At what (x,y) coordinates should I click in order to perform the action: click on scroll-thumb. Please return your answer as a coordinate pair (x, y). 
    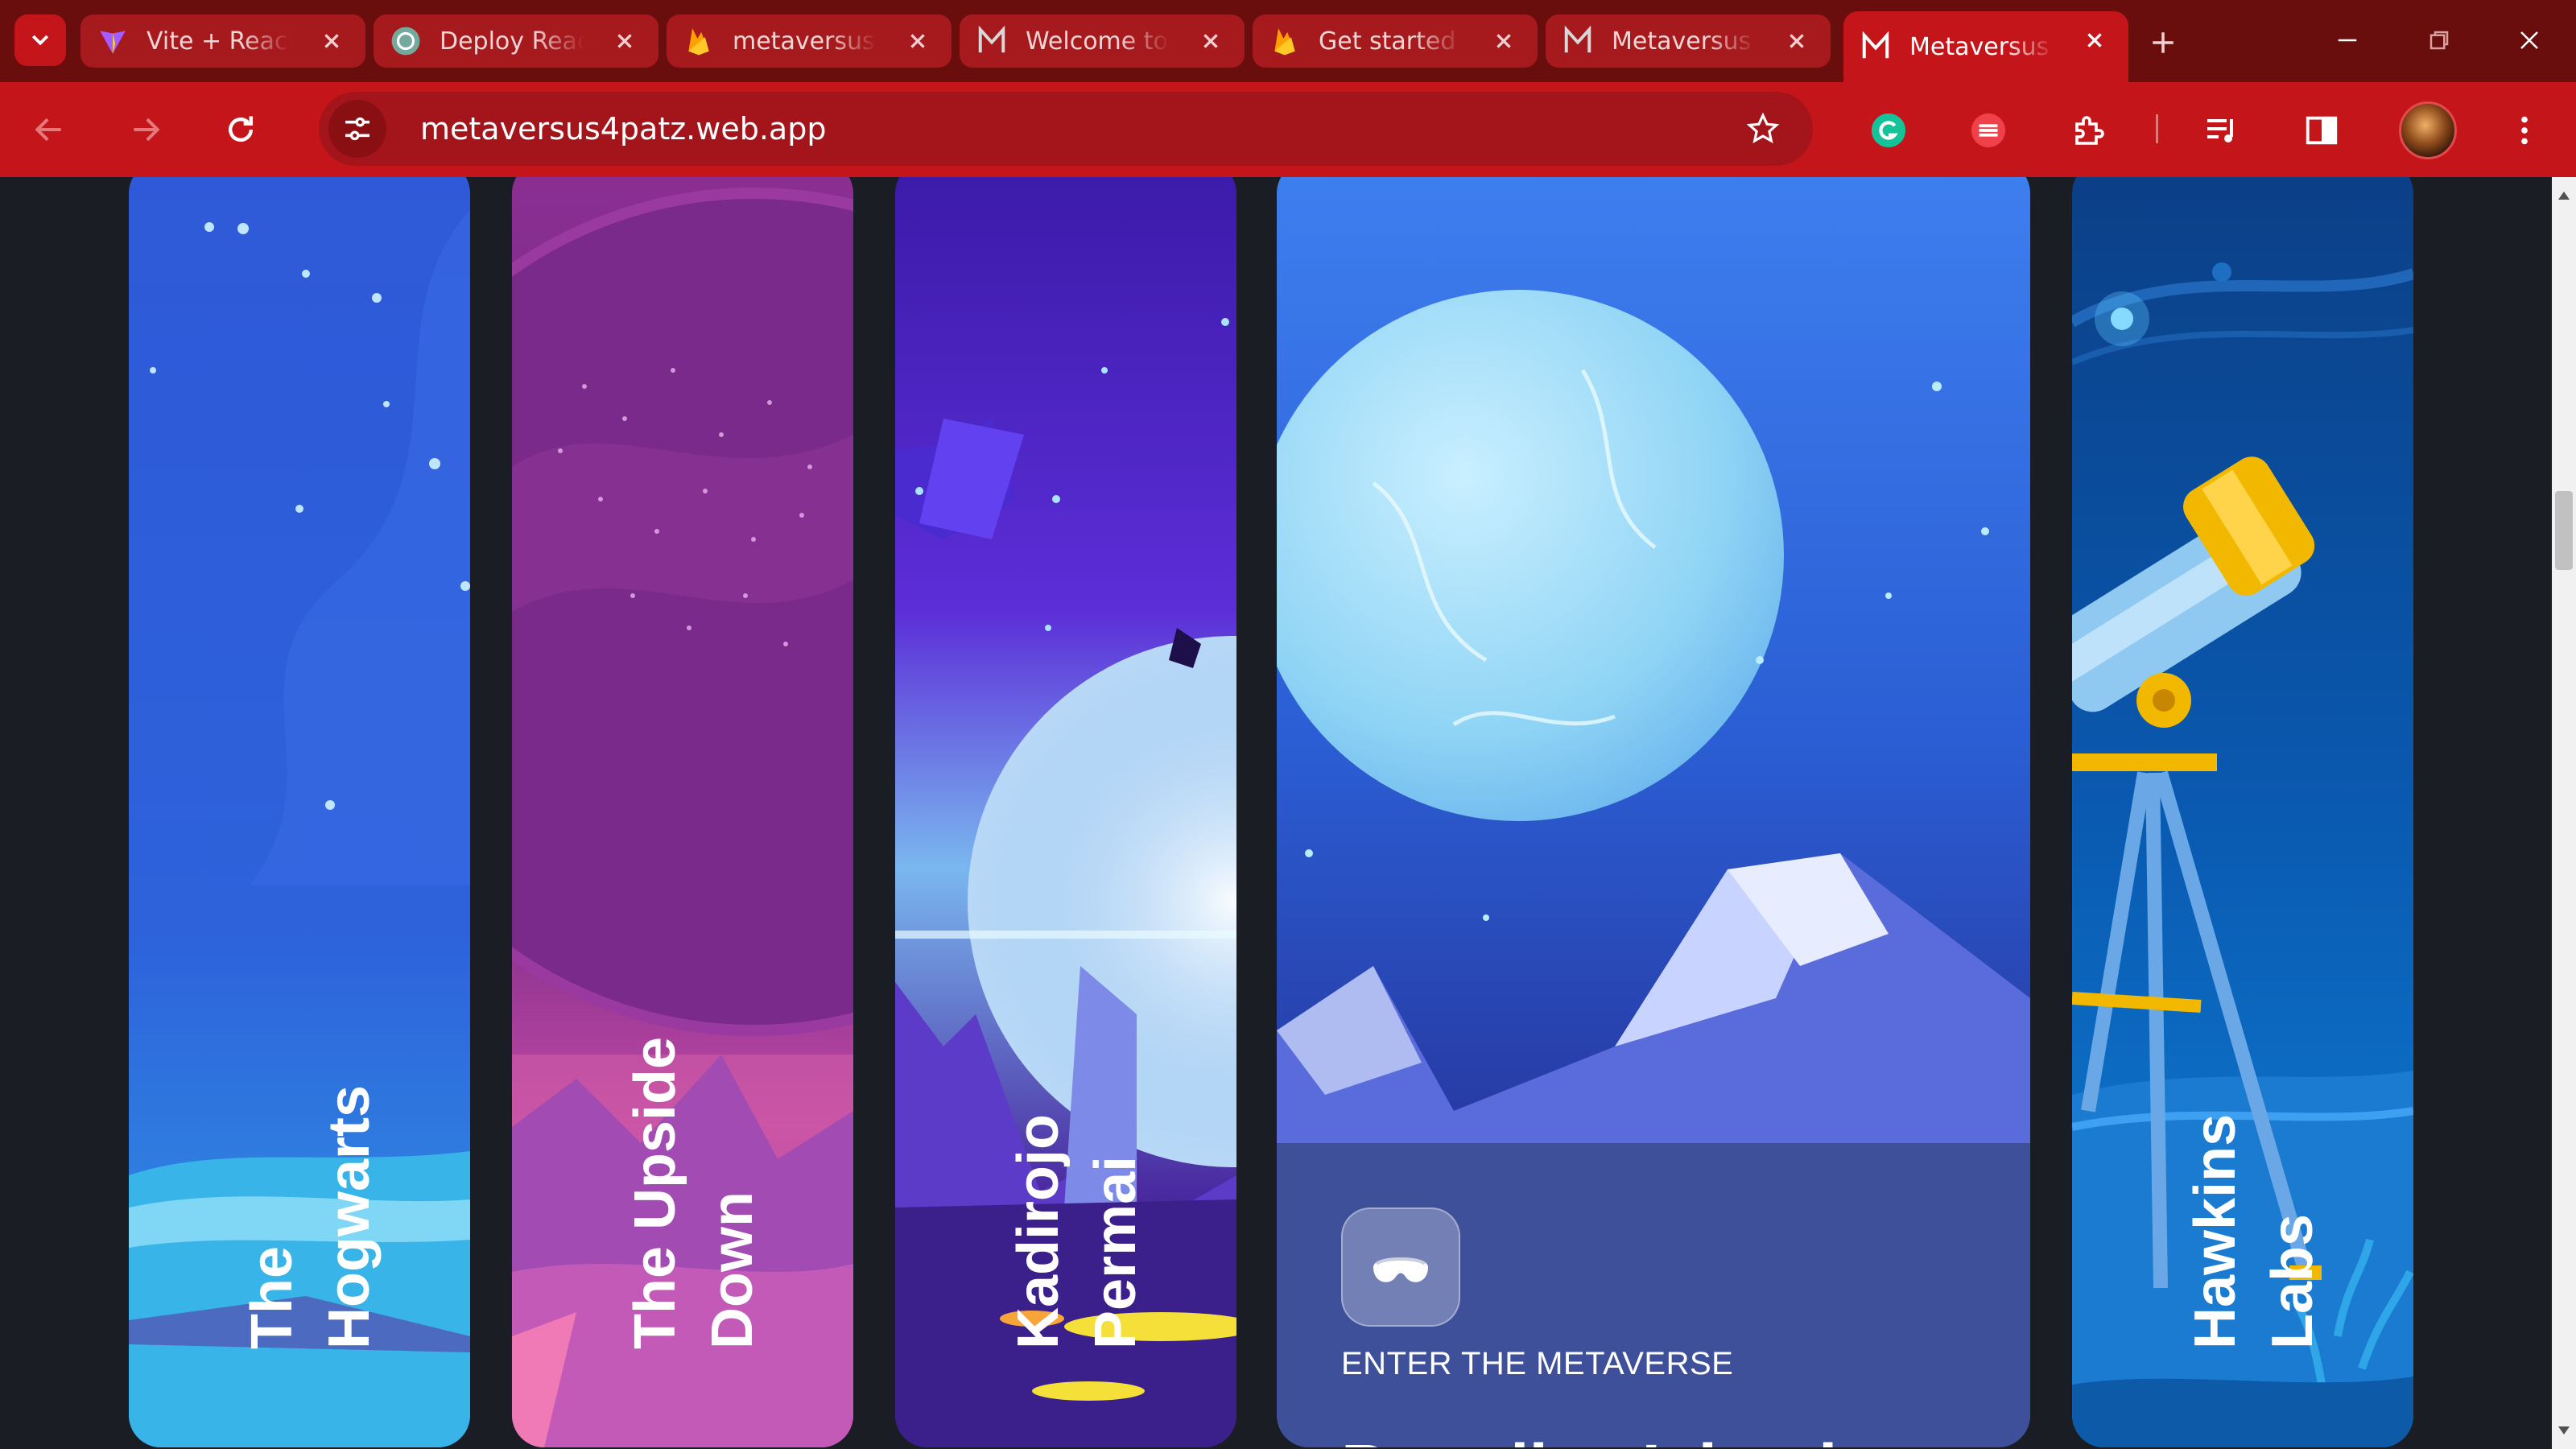
    Looking at the image, I should click on (2564, 530).